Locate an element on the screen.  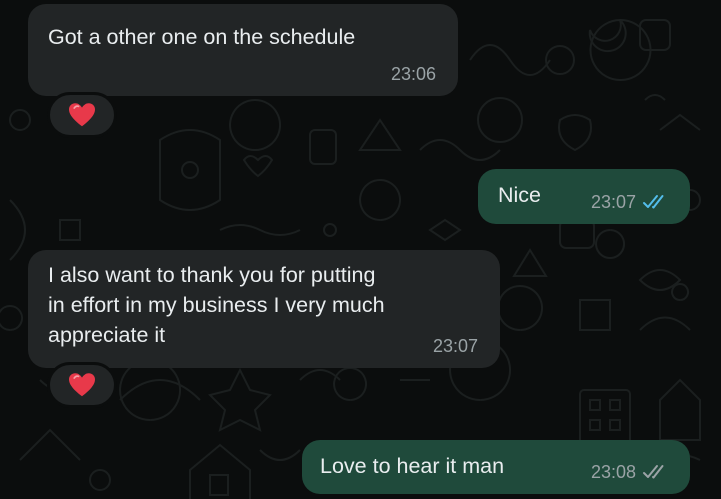
message-meta: 23:06 is located at coordinates (413, 74).